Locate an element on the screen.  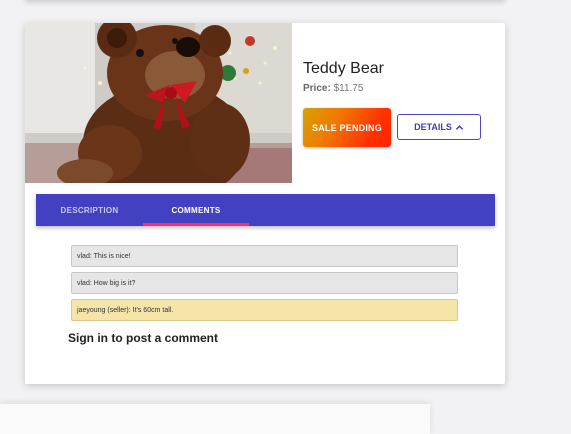
price-label: Price: is located at coordinates (317, 88).